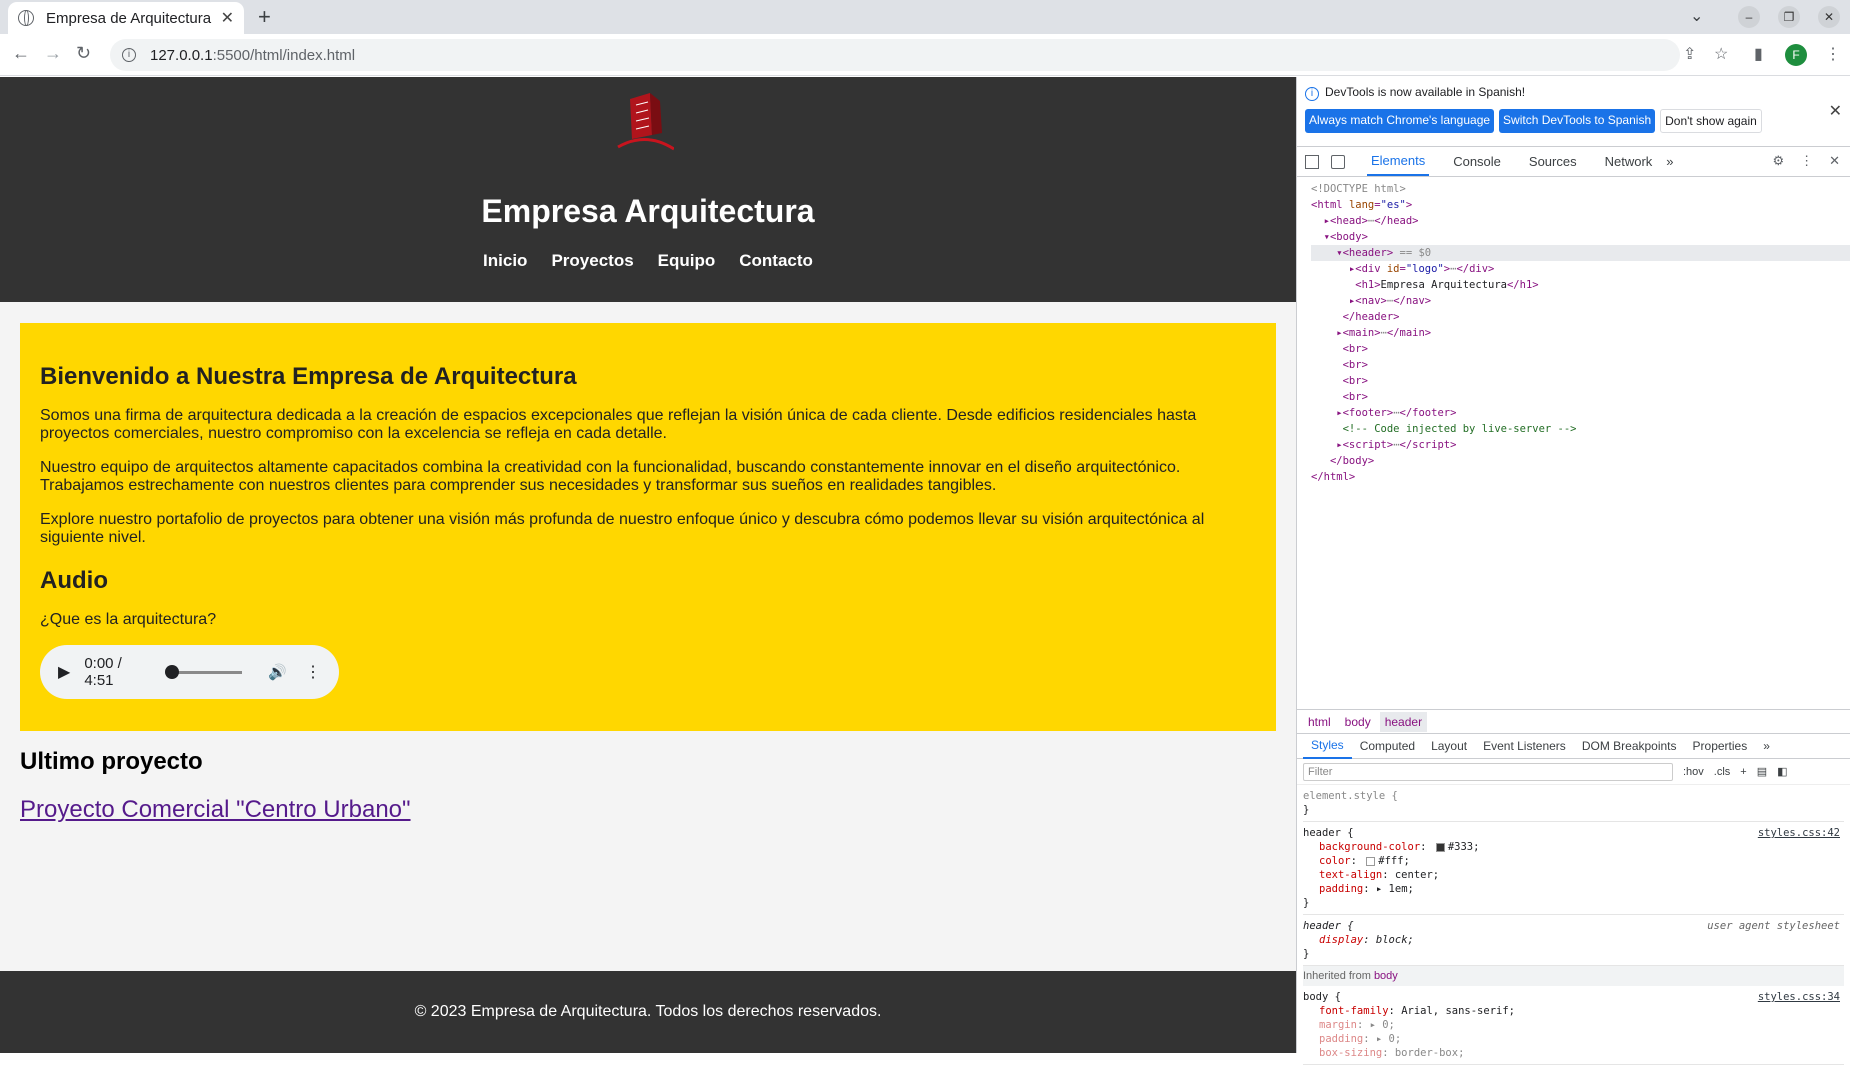  I want to click on tab-network: Network, so click(1629, 161).